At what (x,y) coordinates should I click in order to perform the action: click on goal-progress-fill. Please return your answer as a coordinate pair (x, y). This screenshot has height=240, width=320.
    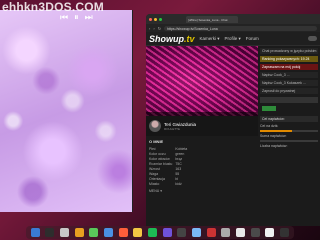
    Looking at the image, I should click on (276, 131).